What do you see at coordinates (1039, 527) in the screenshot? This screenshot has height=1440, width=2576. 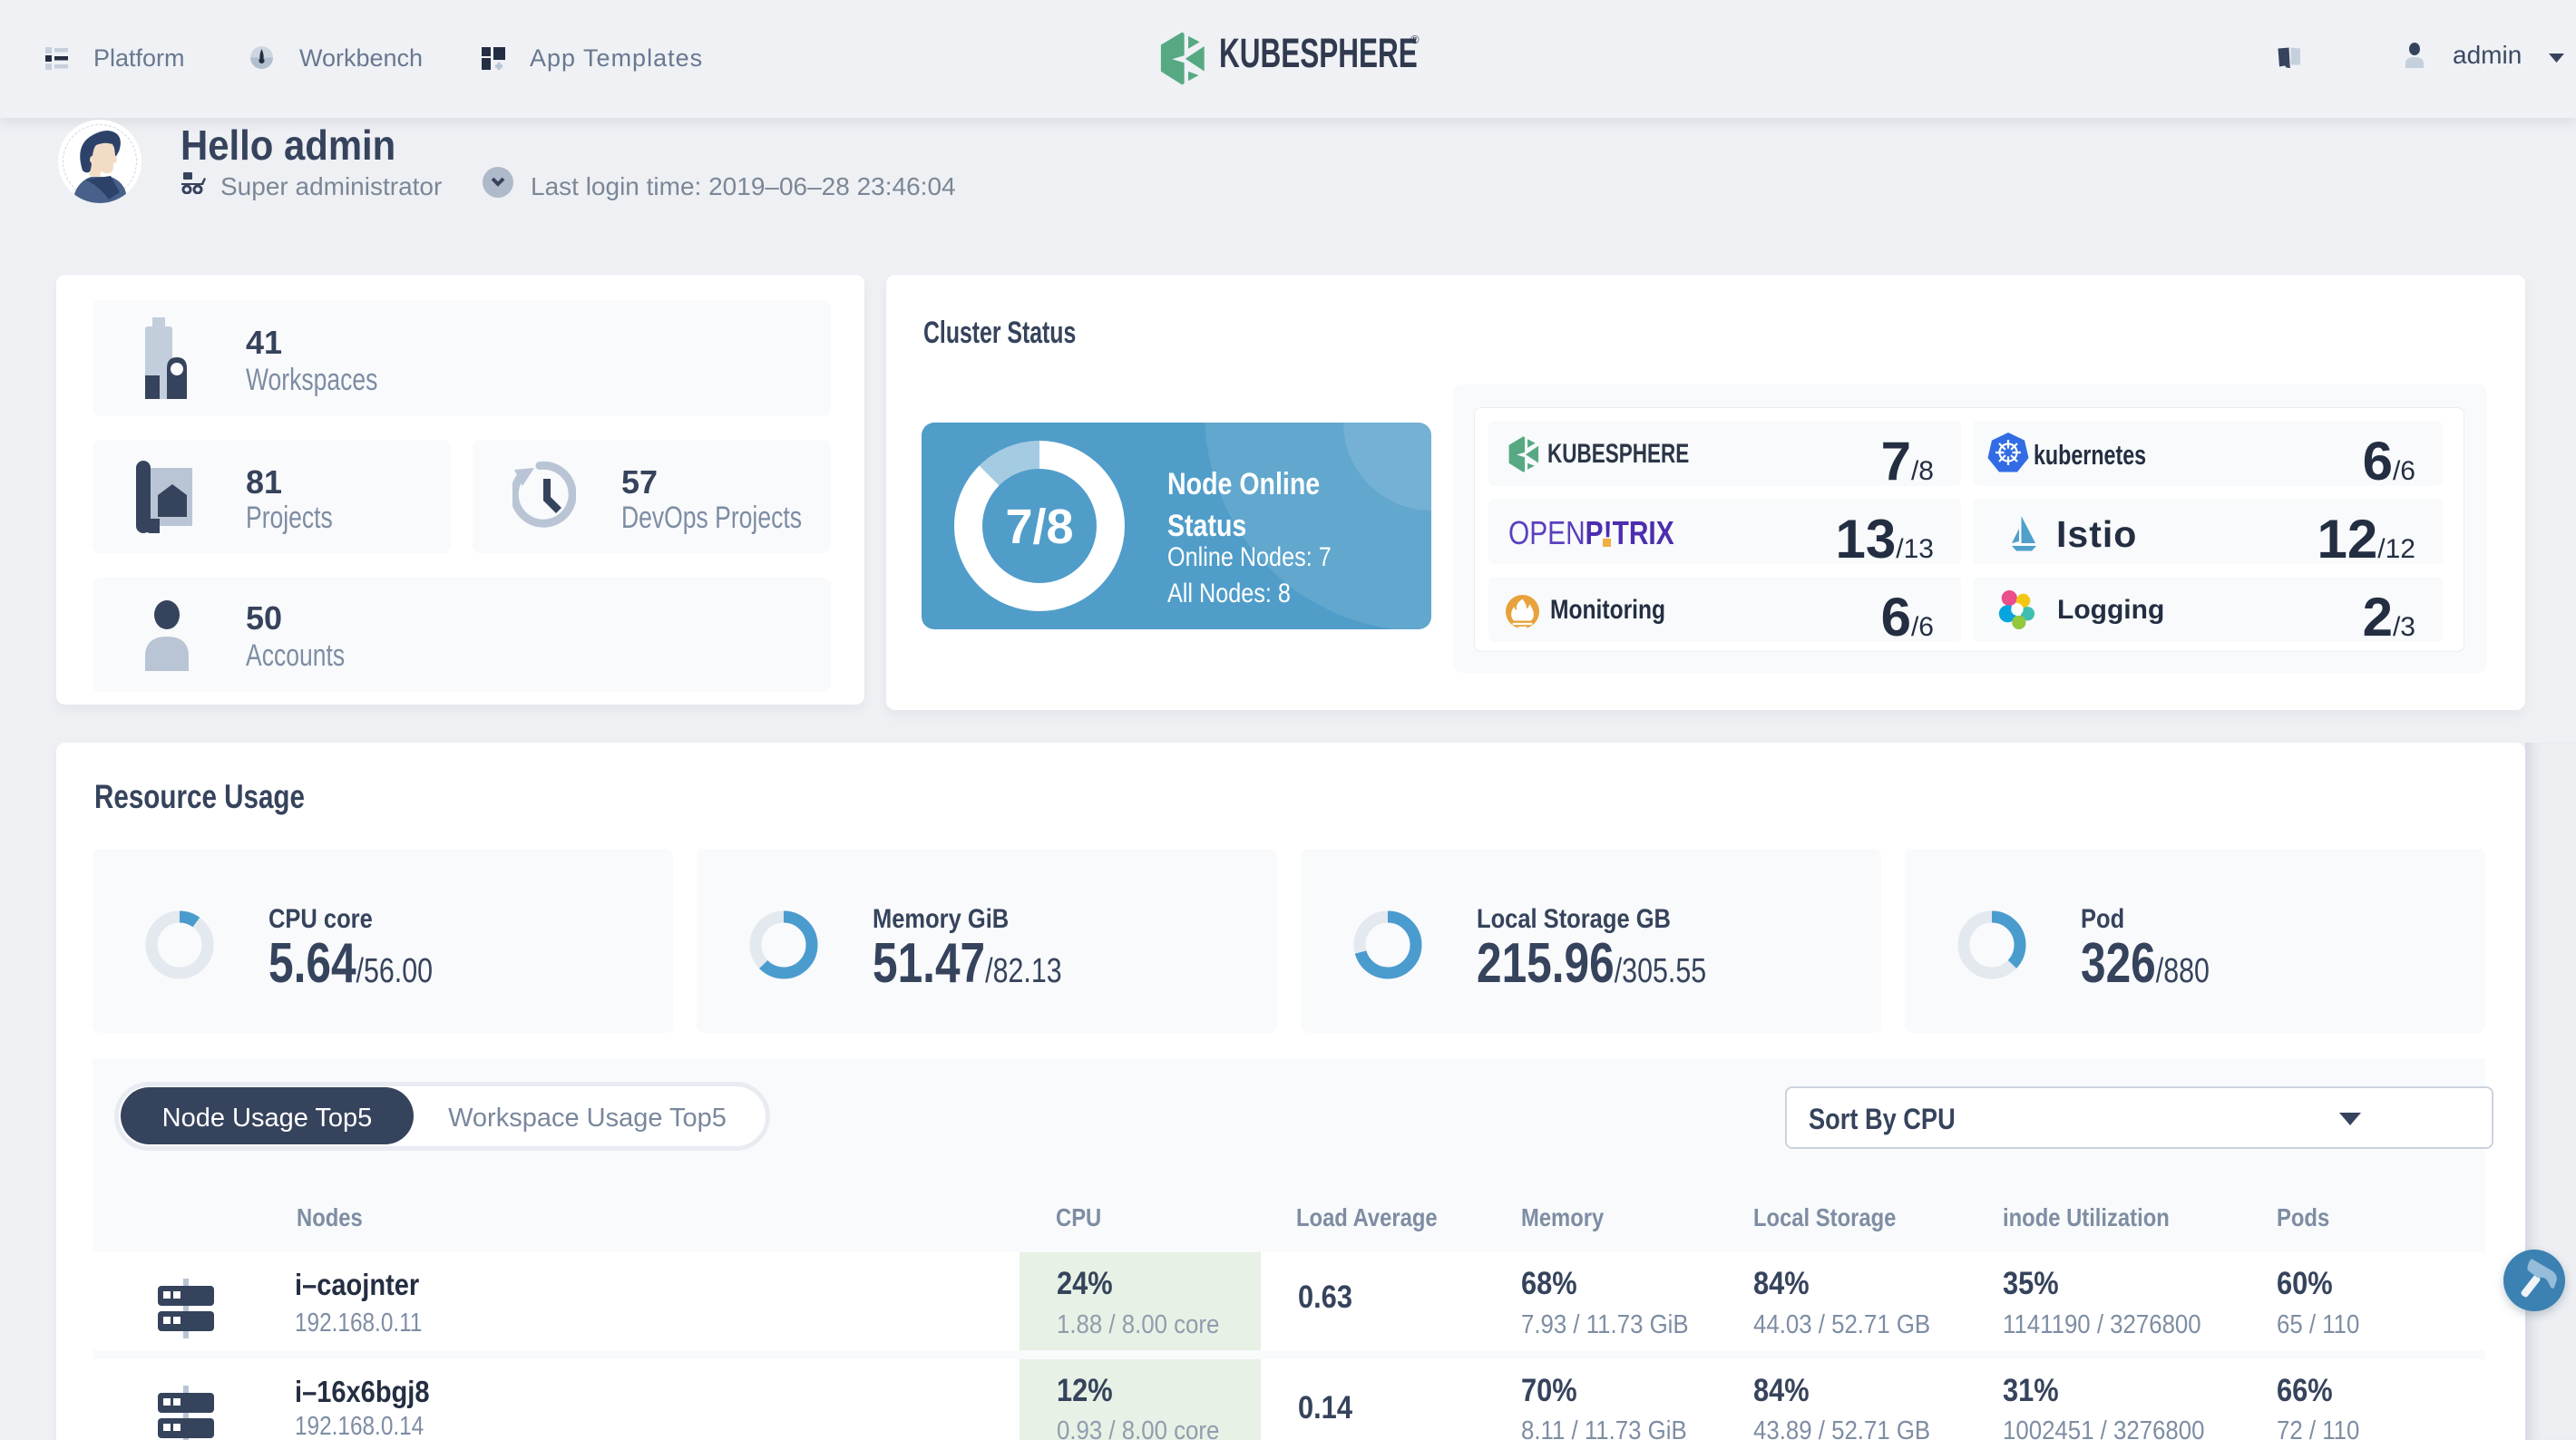 I see `svg-text: 7/8` at bounding box center [1039, 527].